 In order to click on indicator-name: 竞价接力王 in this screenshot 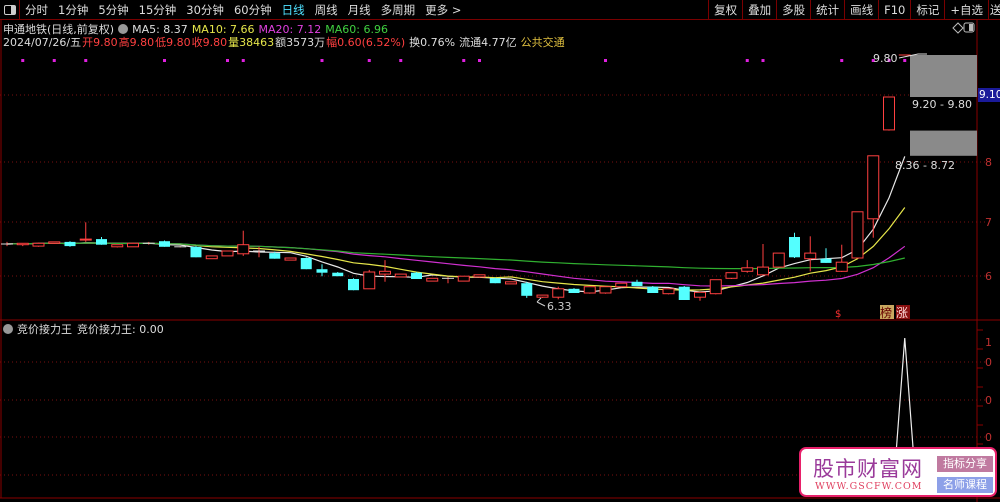, I will do `click(44, 329)`.